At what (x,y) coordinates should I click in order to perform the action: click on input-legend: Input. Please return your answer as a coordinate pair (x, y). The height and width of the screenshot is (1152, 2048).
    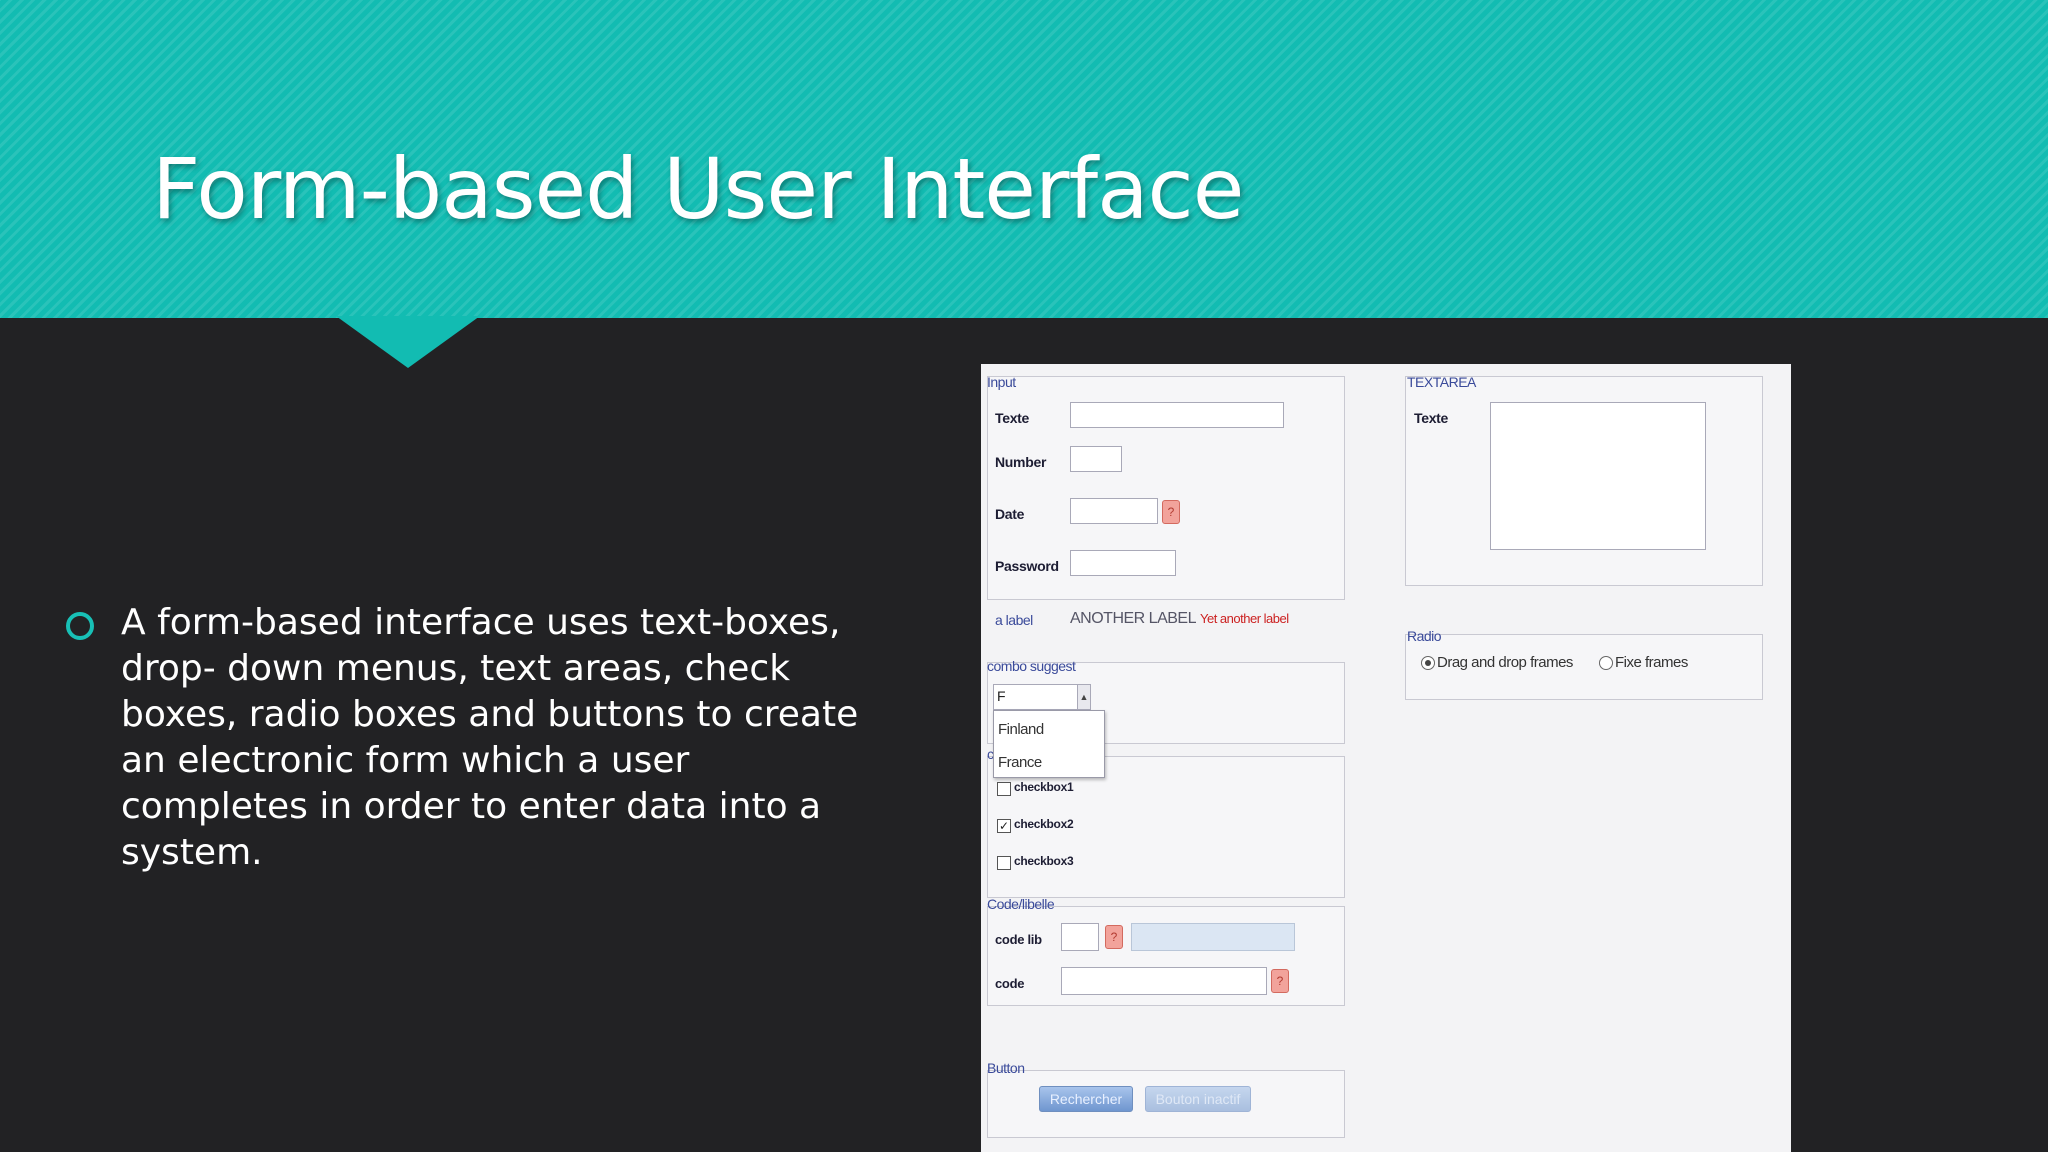
    Looking at the image, I should click on (1001, 382).